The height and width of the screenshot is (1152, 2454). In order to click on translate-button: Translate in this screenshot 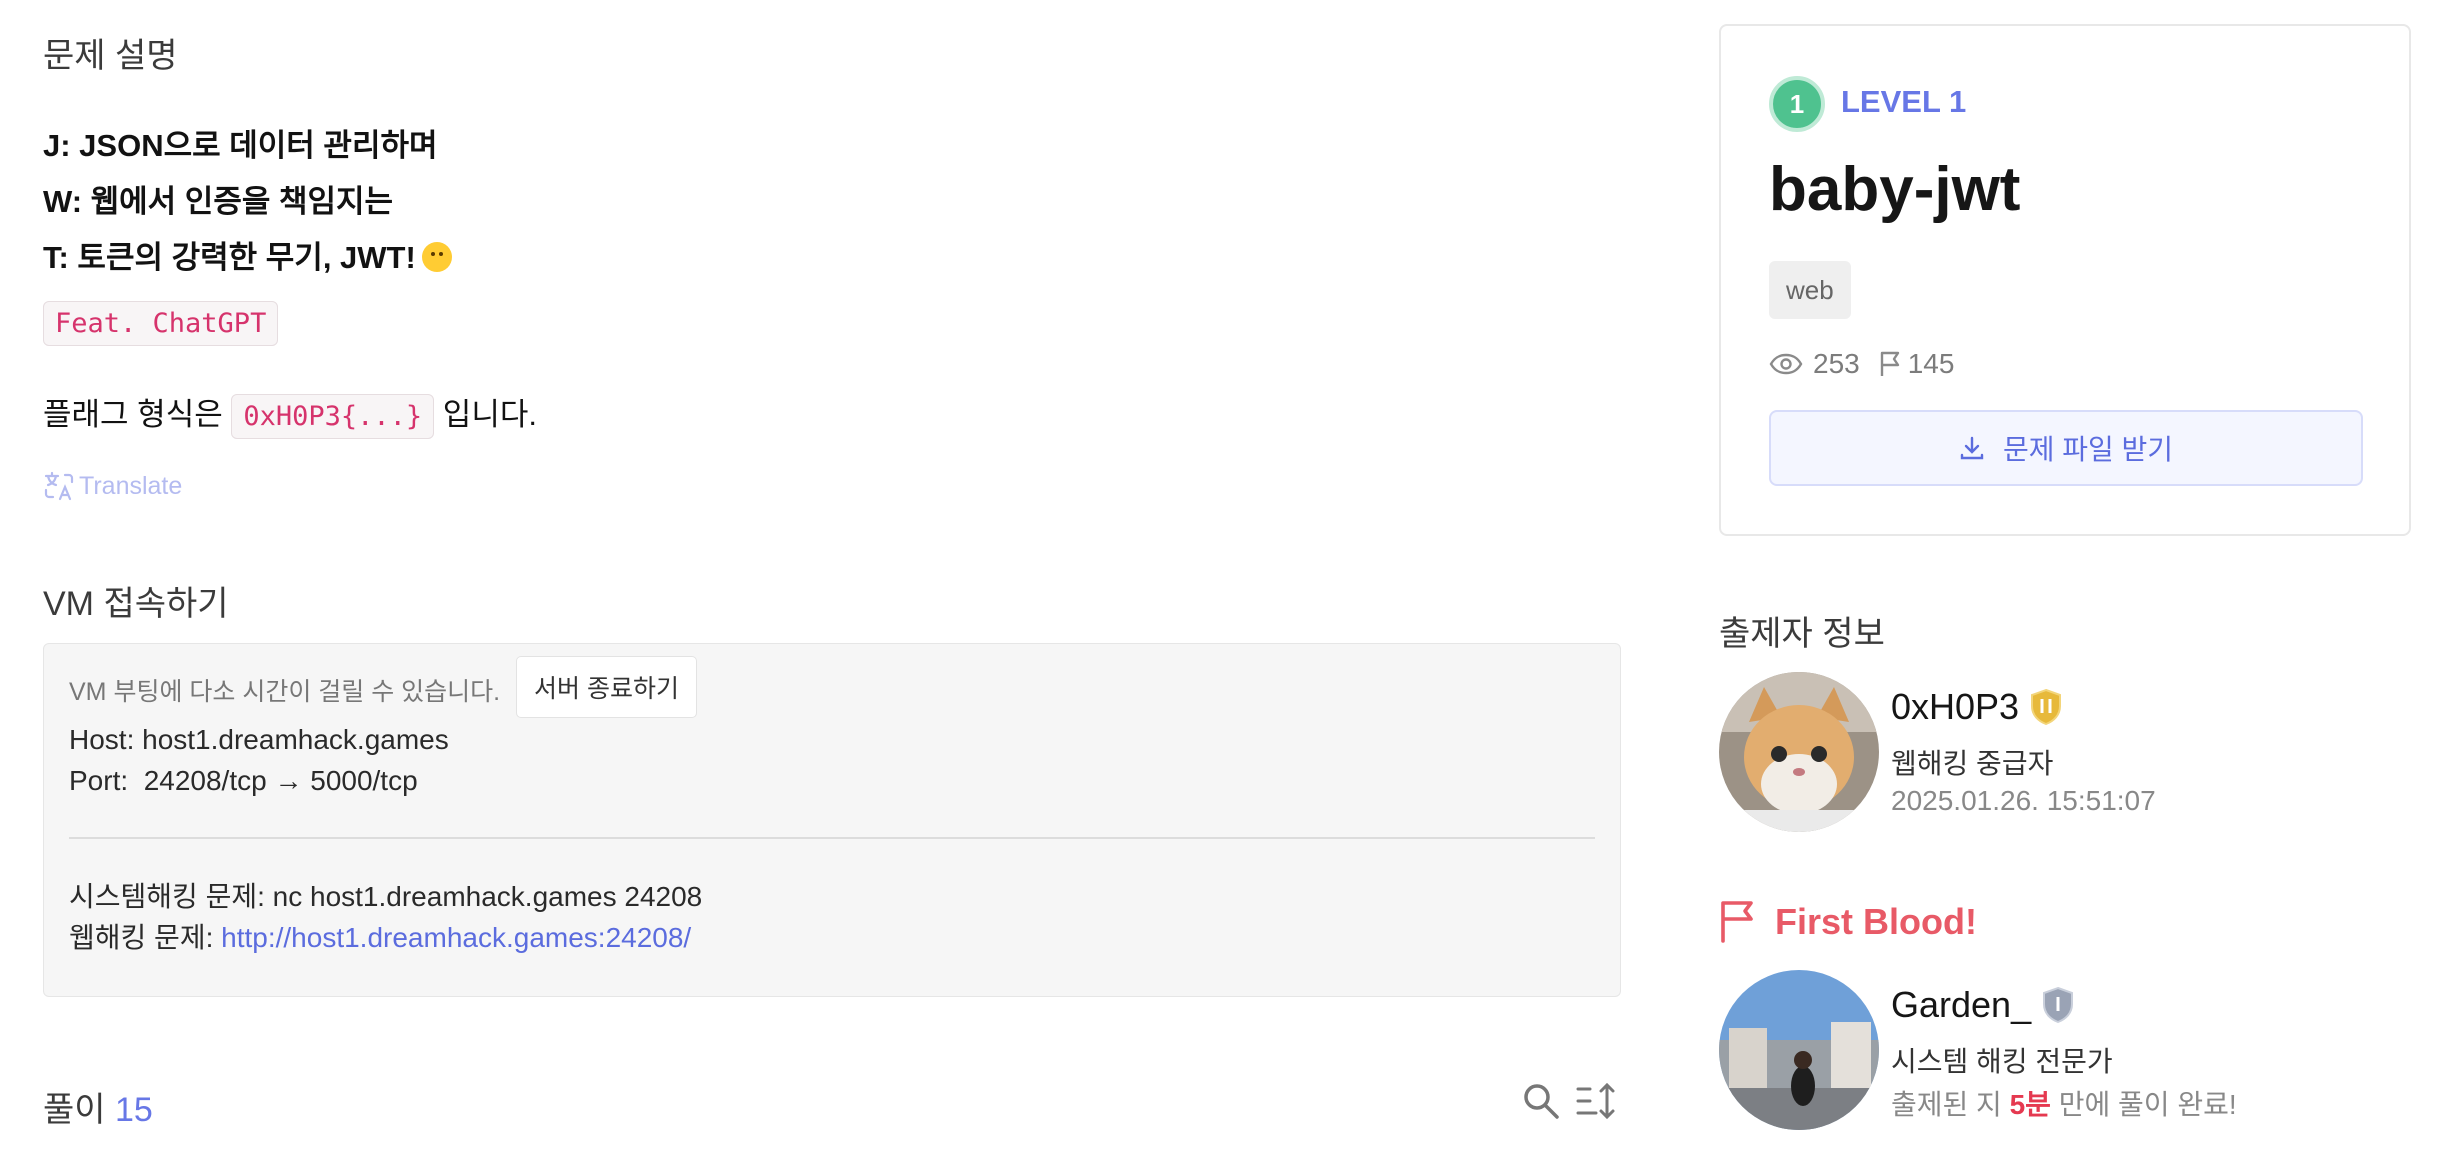, I will do `click(112, 486)`.